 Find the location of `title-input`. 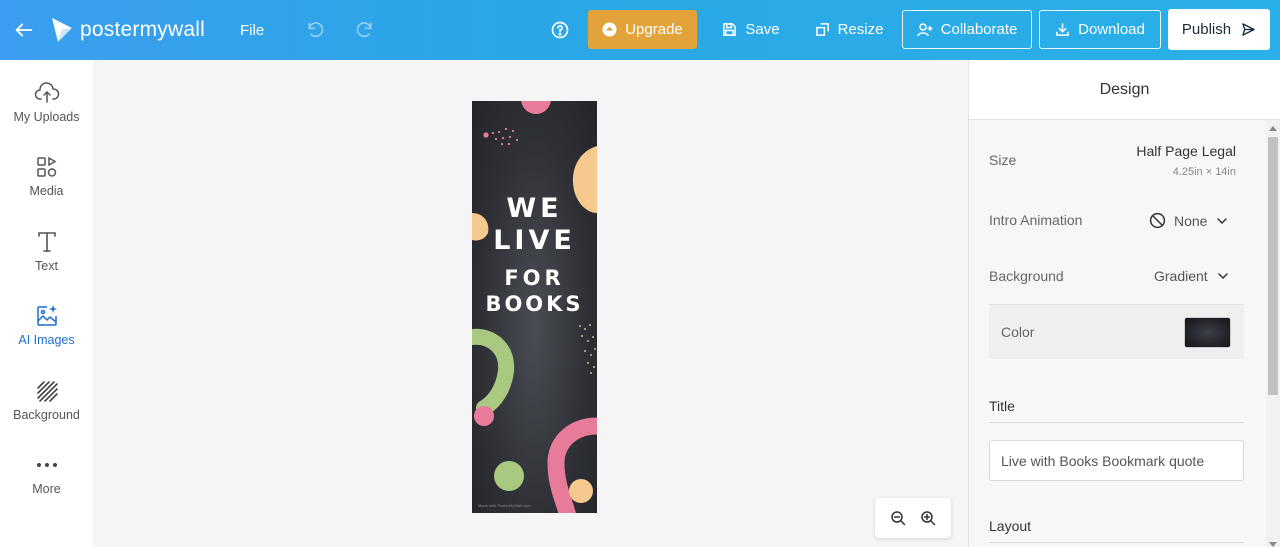

title-input is located at coordinates (1116, 460).